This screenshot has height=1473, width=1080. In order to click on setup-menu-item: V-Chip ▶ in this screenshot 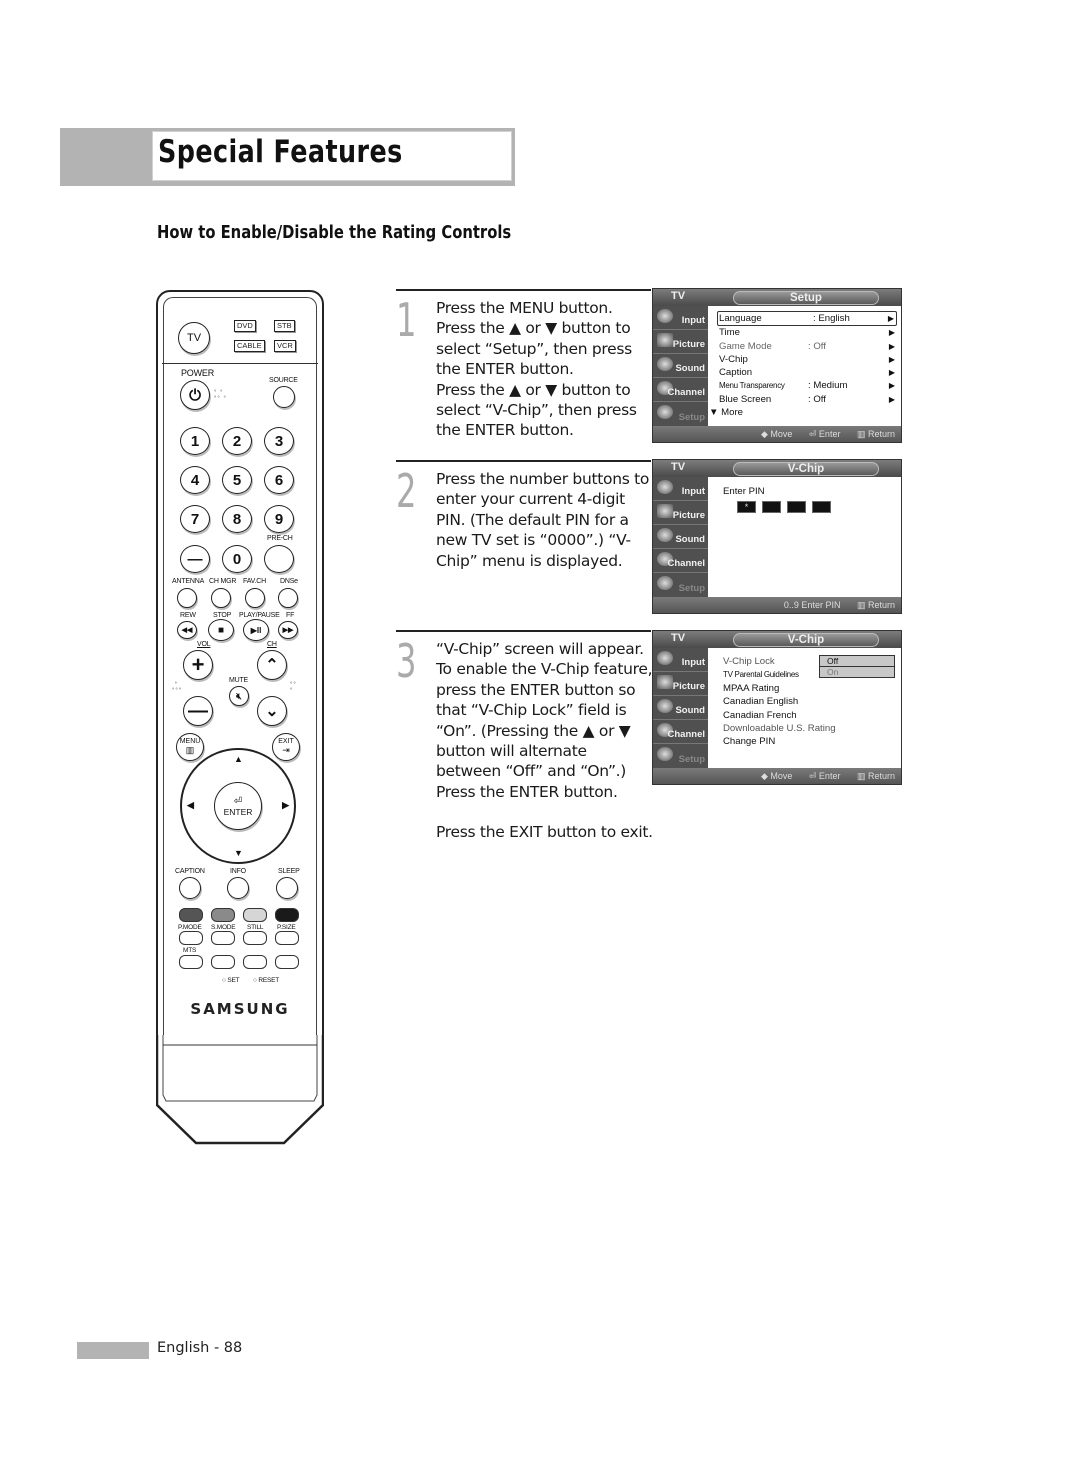, I will do `click(805, 359)`.